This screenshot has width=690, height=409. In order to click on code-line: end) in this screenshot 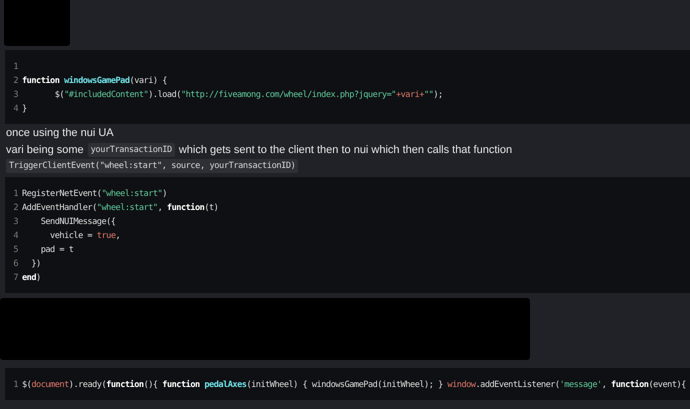, I will do `click(31, 278)`.